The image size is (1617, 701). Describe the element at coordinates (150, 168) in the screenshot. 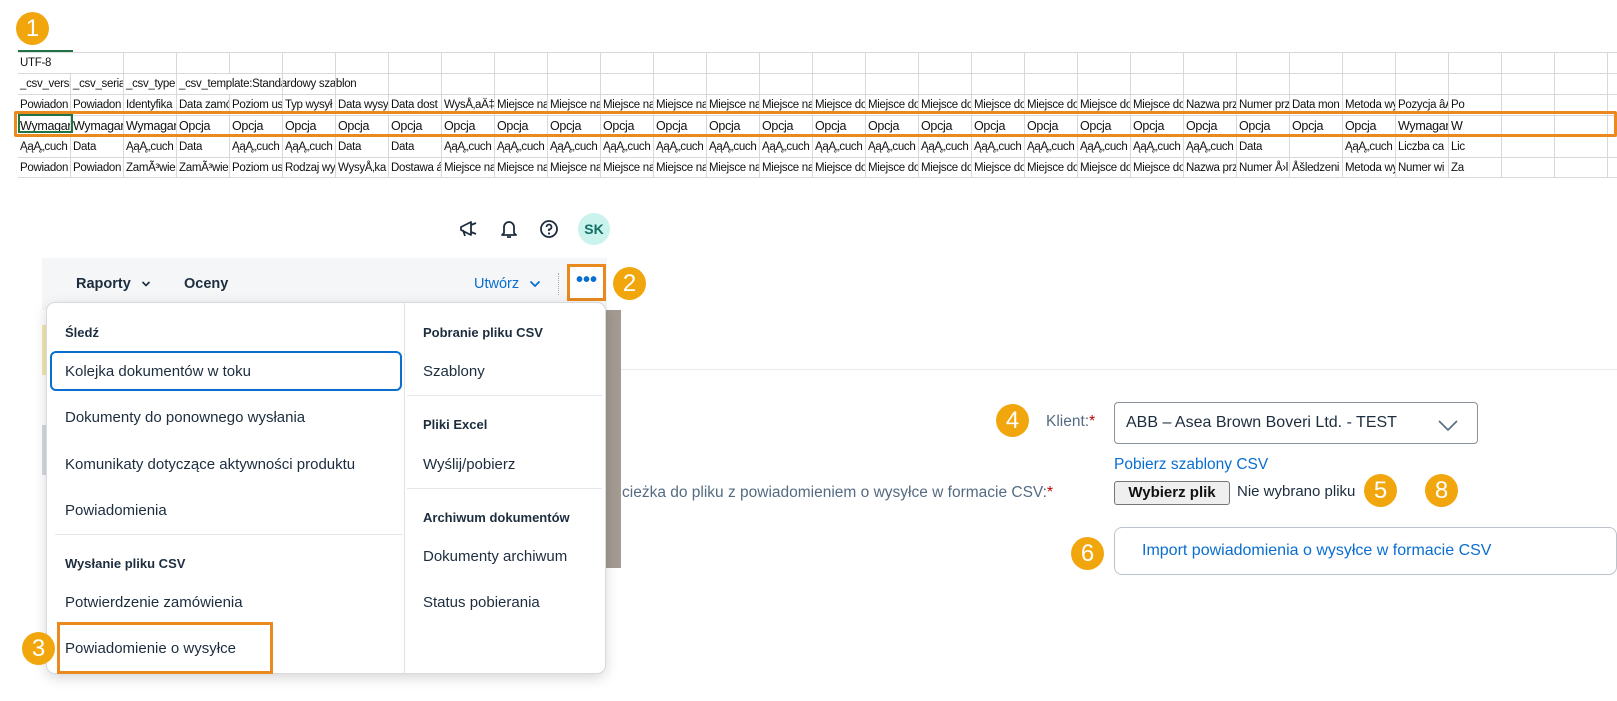

I see `sheet-cell: ZamÃ³wie` at that location.